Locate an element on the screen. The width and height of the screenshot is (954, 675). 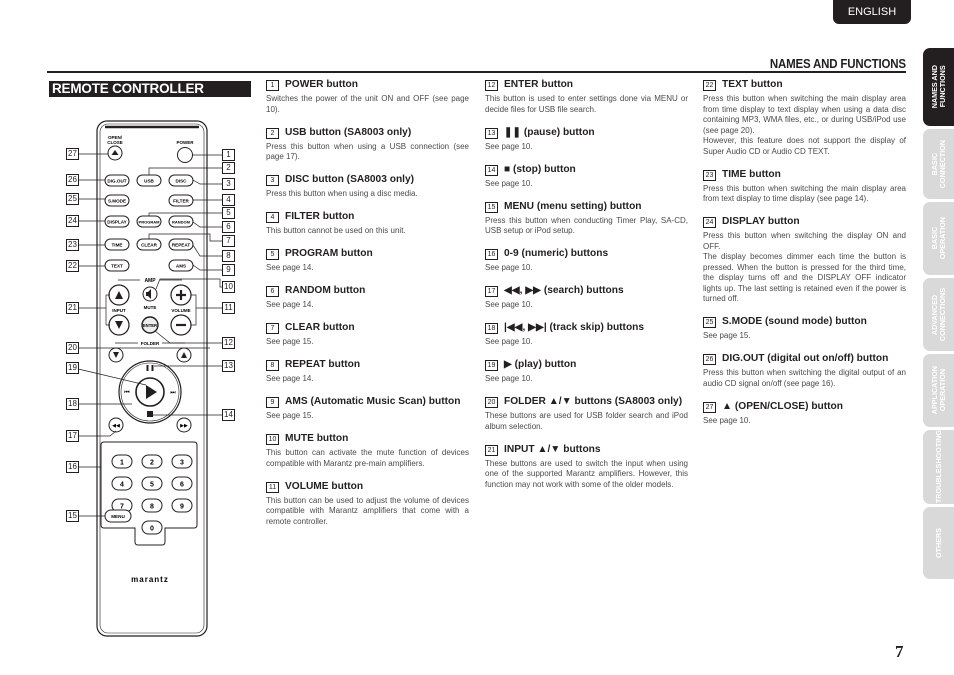
item-number-badge: 20 is located at coordinates (491, 402).